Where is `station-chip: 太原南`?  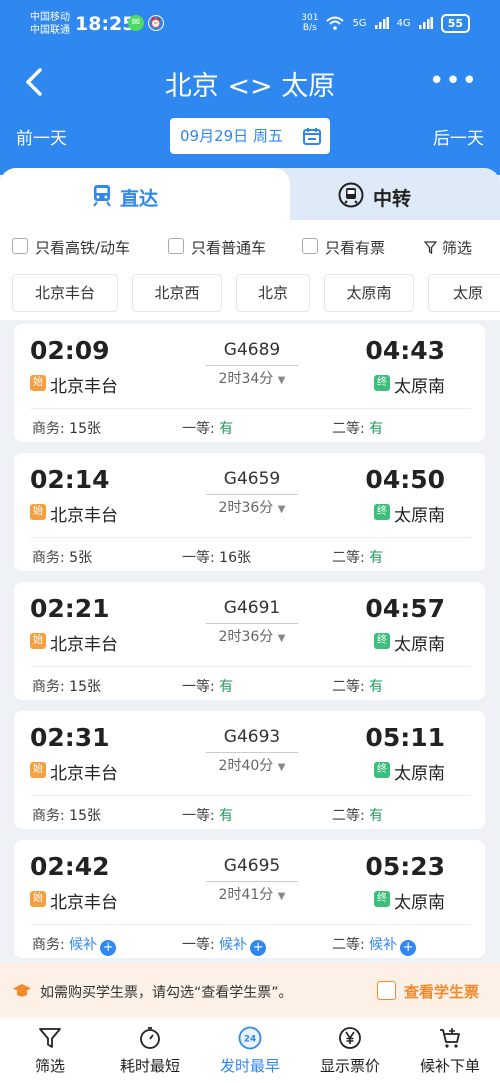 station-chip: 太原南 is located at coordinates (369, 293).